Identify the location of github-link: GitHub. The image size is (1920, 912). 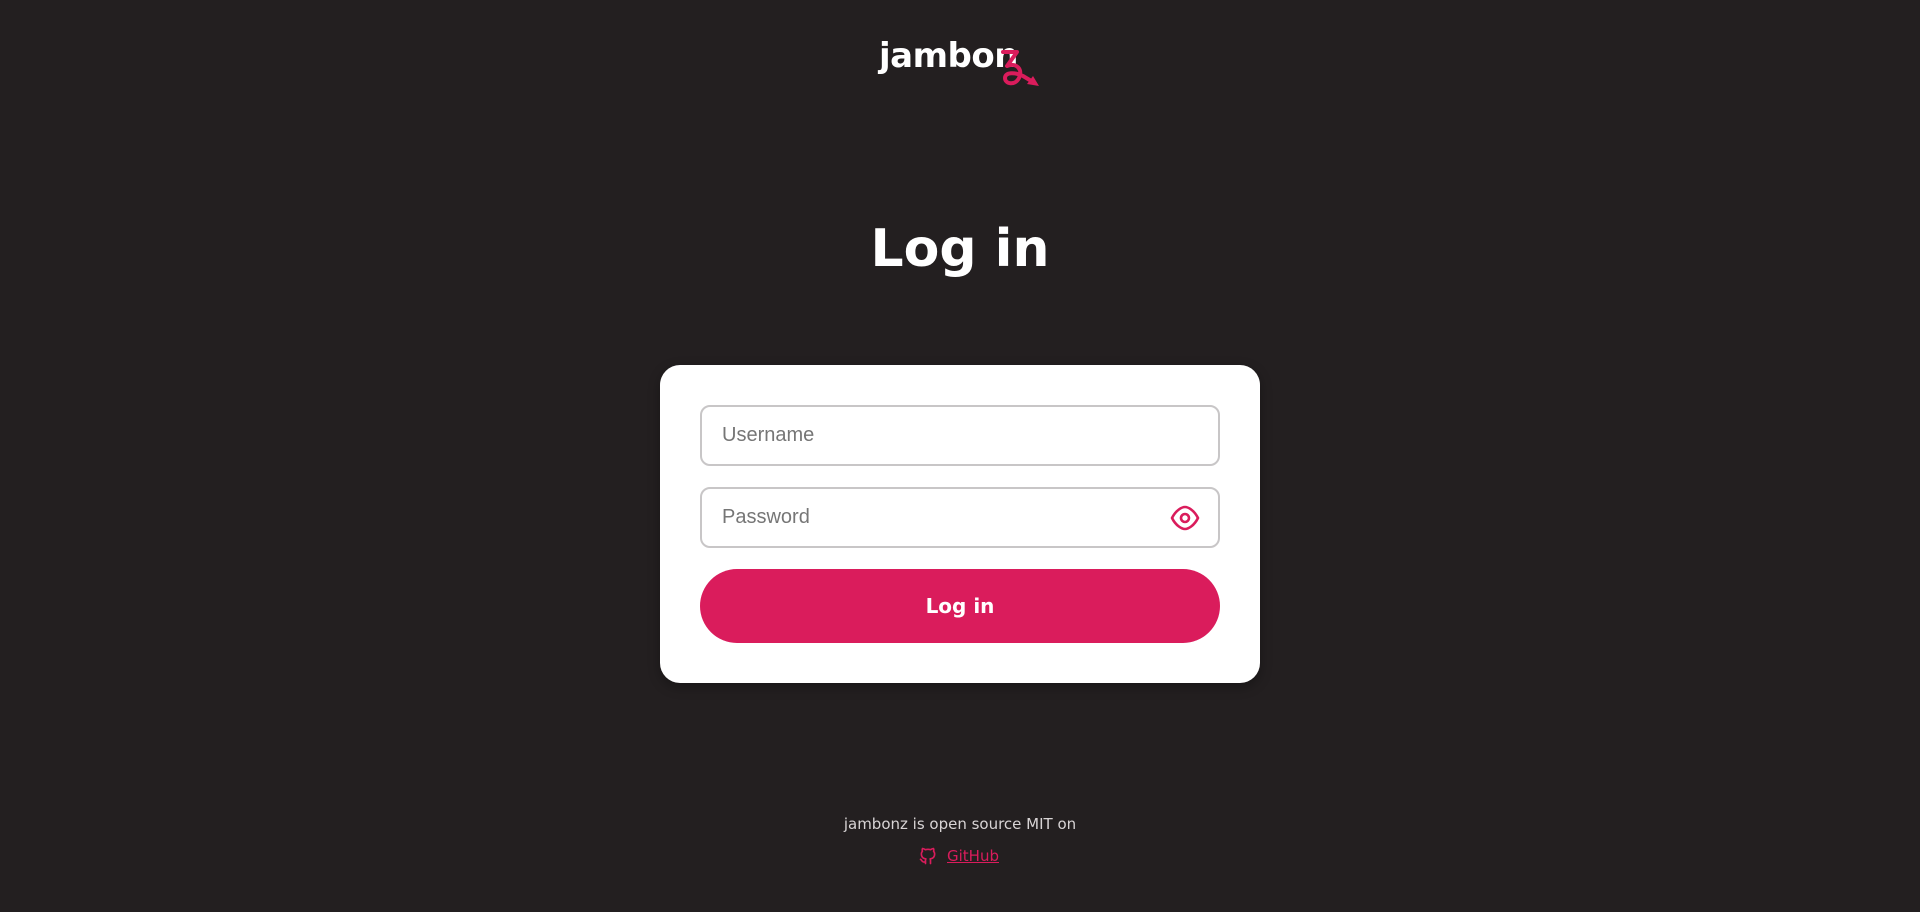
(958, 856).